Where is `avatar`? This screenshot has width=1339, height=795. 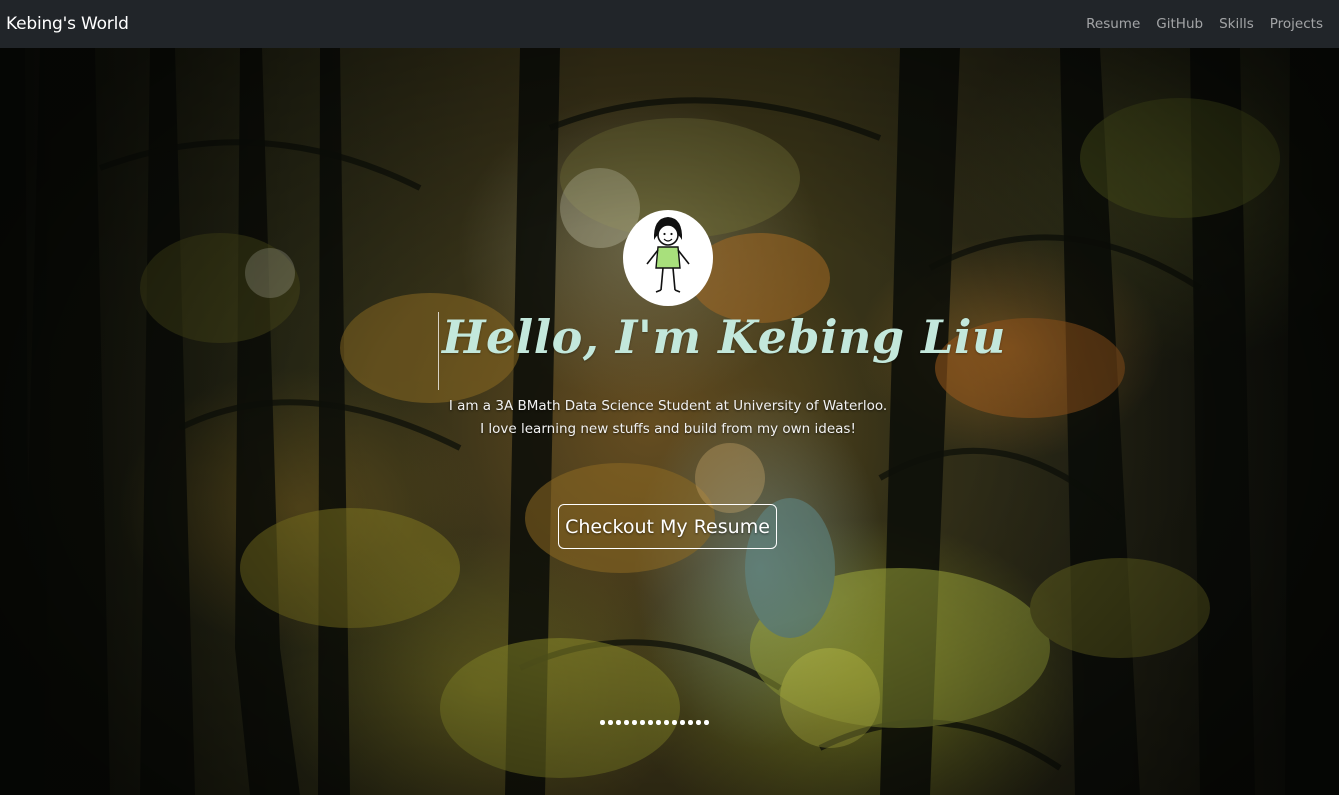
avatar is located at coordinates (668, 258).